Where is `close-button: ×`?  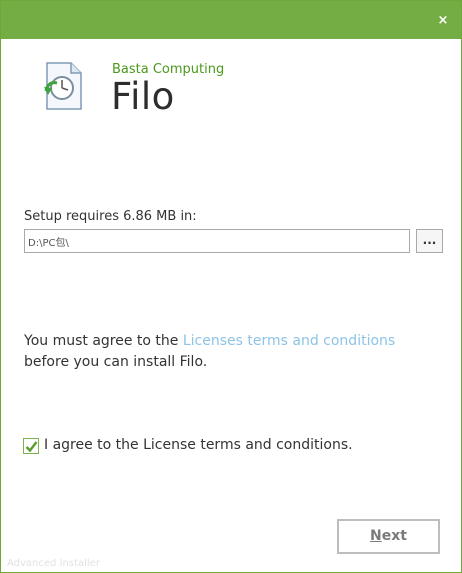 close-button: × is located at coordinates (443, 21).